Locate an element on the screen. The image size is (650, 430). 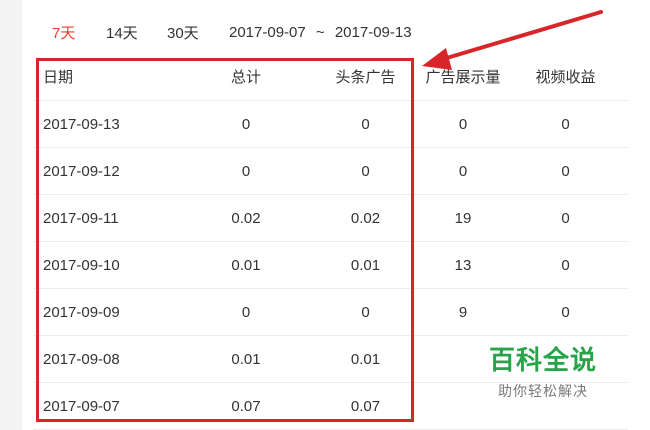
table-row: 2017-09-13 0 0 0 0 is located at coordinates (330, 124).